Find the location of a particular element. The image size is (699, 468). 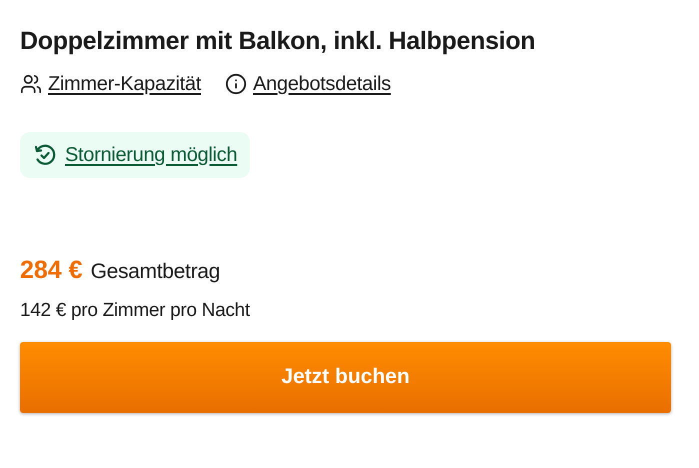

clock-check-icon is located at coordinates (45, 155).